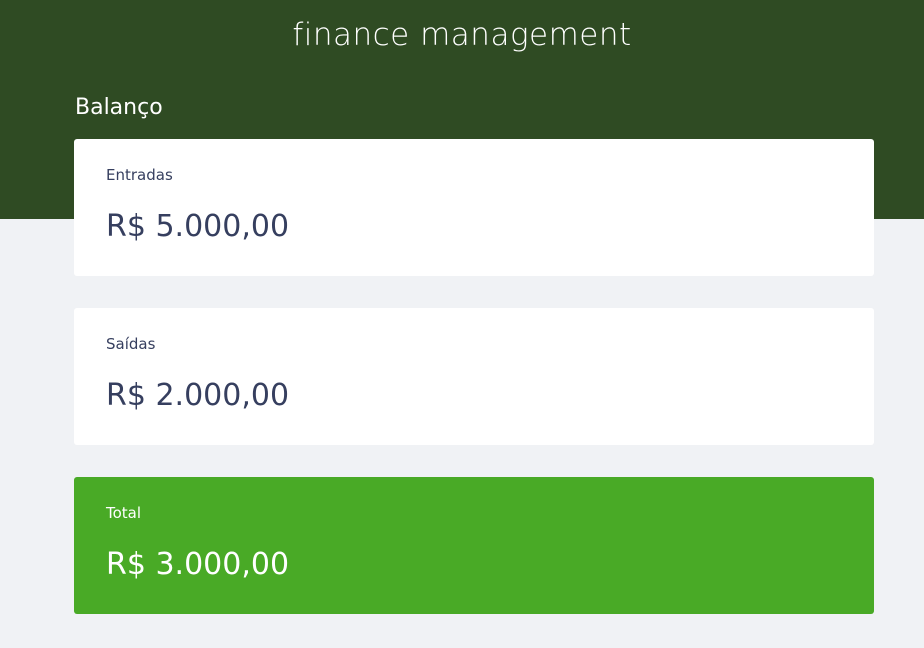  What do you see at coordinates (462, 35) in the screenshot?
I see `app-logo: finance management` at bounding box center [462, 35].